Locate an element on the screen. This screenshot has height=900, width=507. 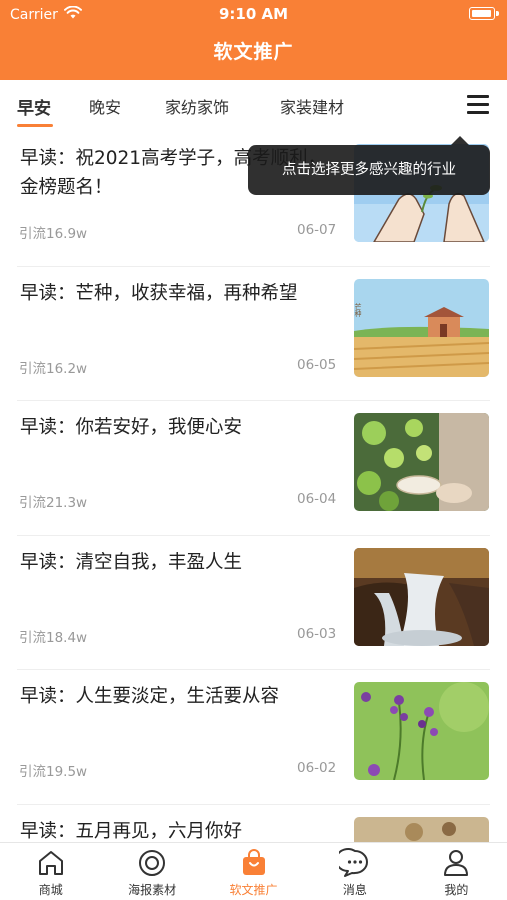
tabbar-label: 软文推广 is located at coordinates (253, 890).